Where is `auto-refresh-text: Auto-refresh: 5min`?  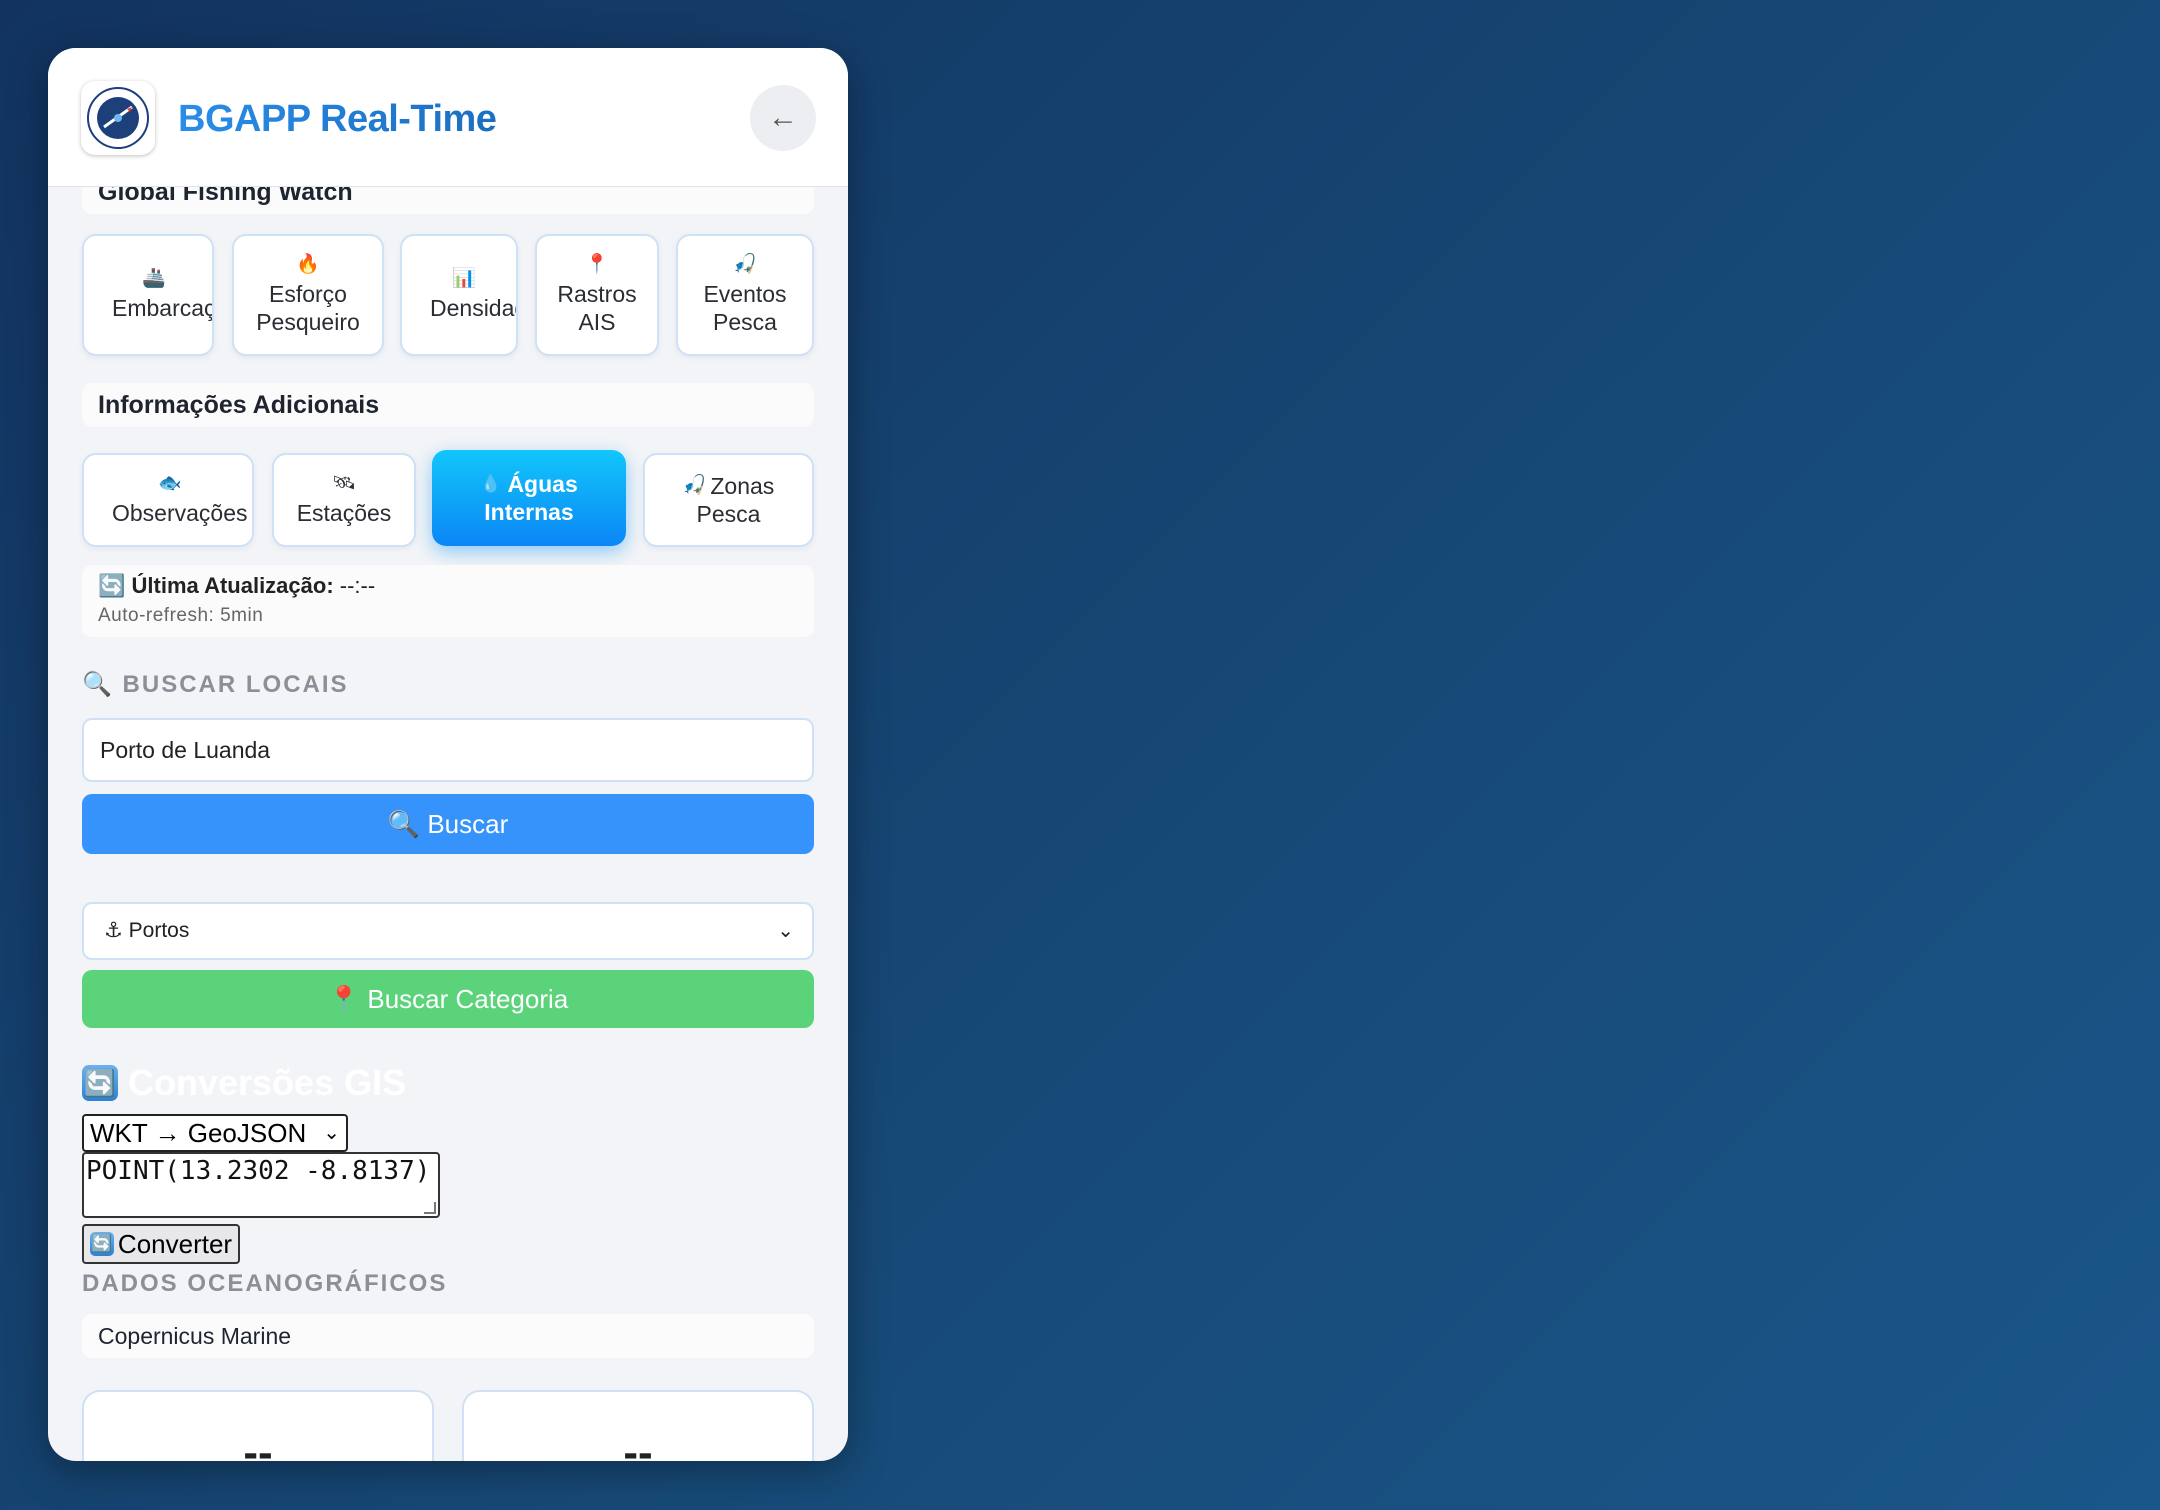 auto-refresh-text: Auto-refresh: 5min is located at coordinates (181, 615).